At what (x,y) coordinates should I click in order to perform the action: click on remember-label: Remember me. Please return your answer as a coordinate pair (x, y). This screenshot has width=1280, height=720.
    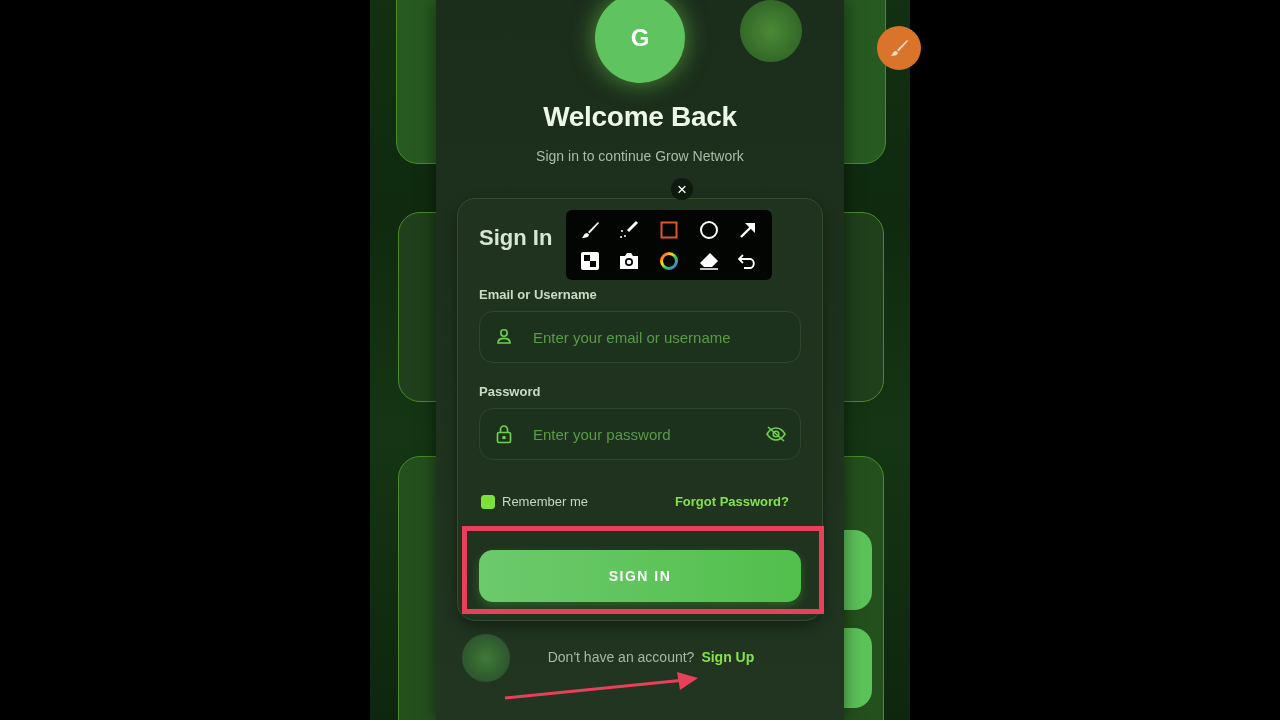
    Looking at the image, I should click on (545, 501).